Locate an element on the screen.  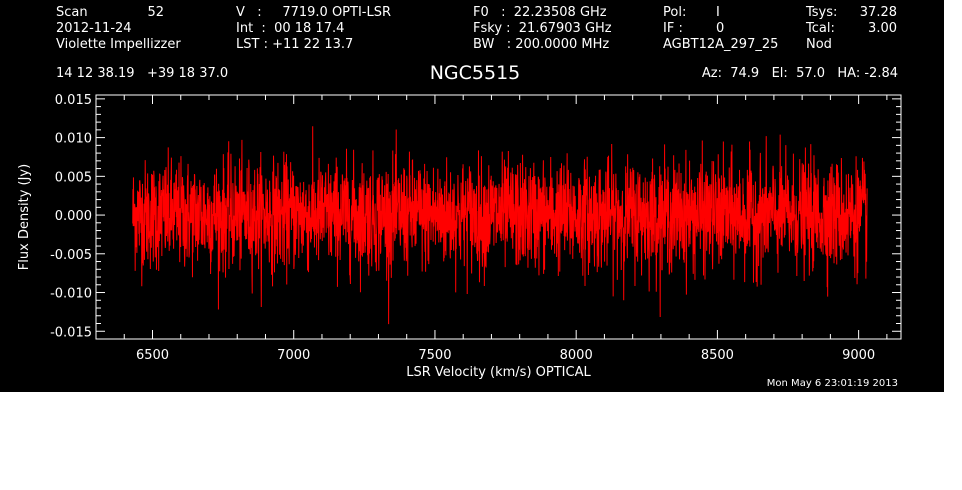
x-tick-label: 6500 is located at coordinates (152, 355).